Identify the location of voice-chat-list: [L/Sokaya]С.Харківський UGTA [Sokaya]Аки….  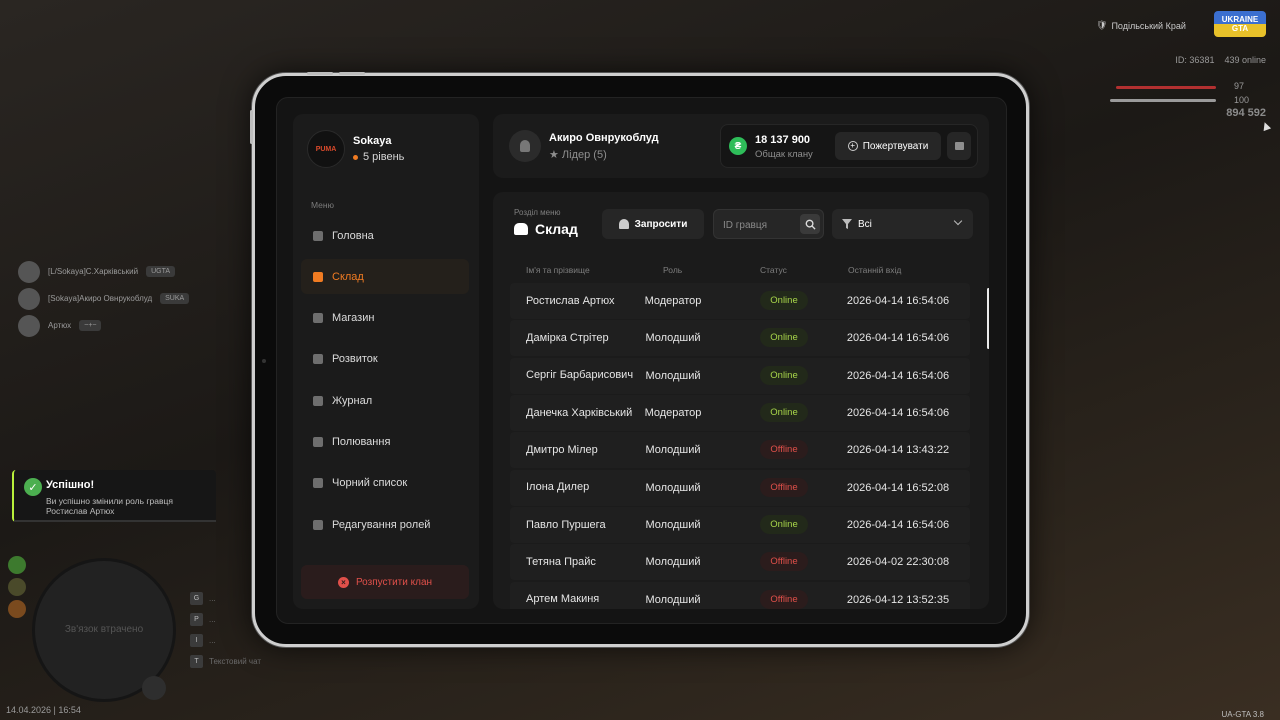
(104, 298).